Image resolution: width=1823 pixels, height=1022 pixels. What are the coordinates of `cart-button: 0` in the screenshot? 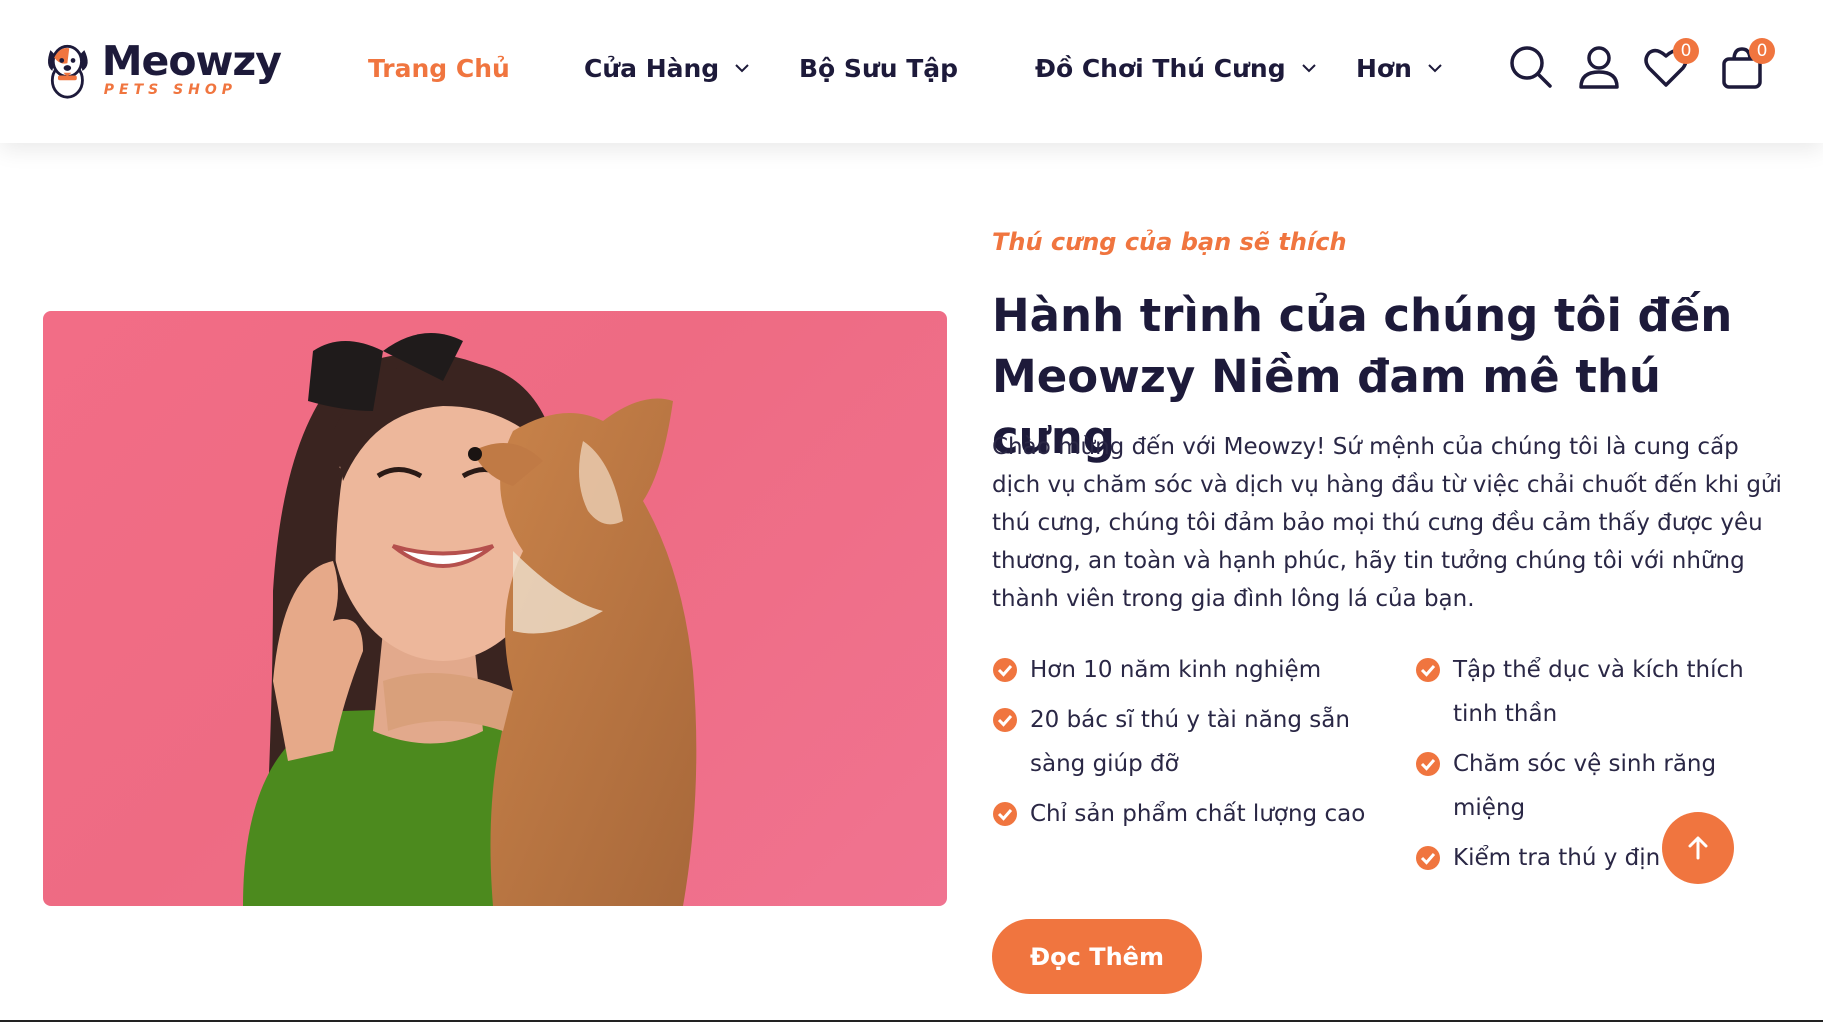 It's located at (1747, 64).